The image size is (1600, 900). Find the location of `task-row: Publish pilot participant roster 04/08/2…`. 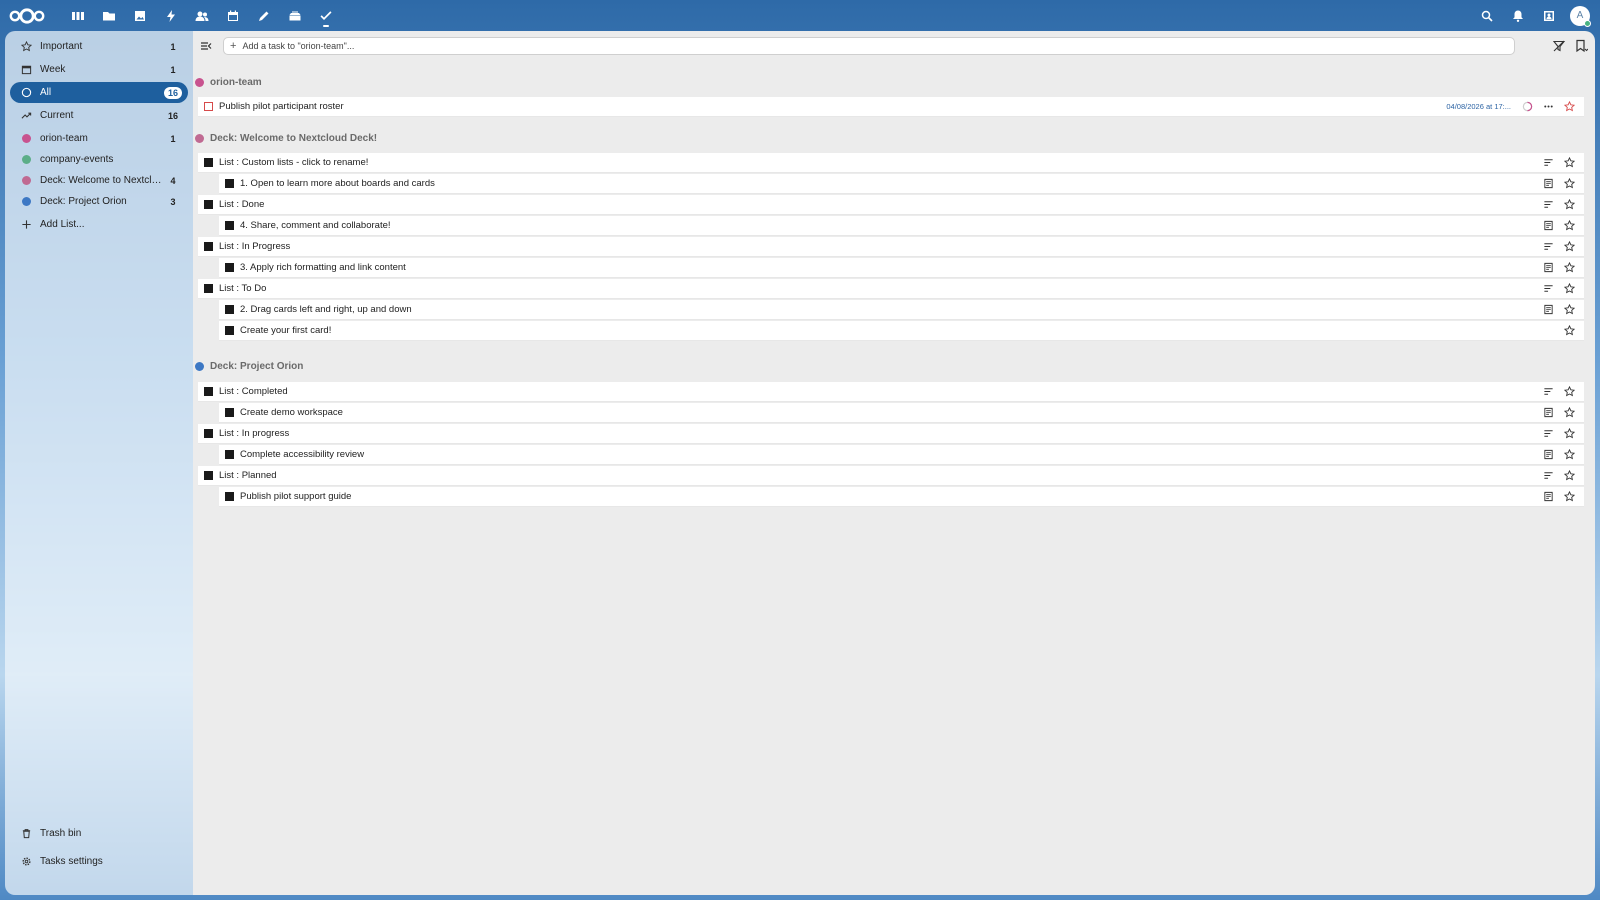

task-row: Publish pilot participant roster 04/08/2… is located at coordinates (891, 107).